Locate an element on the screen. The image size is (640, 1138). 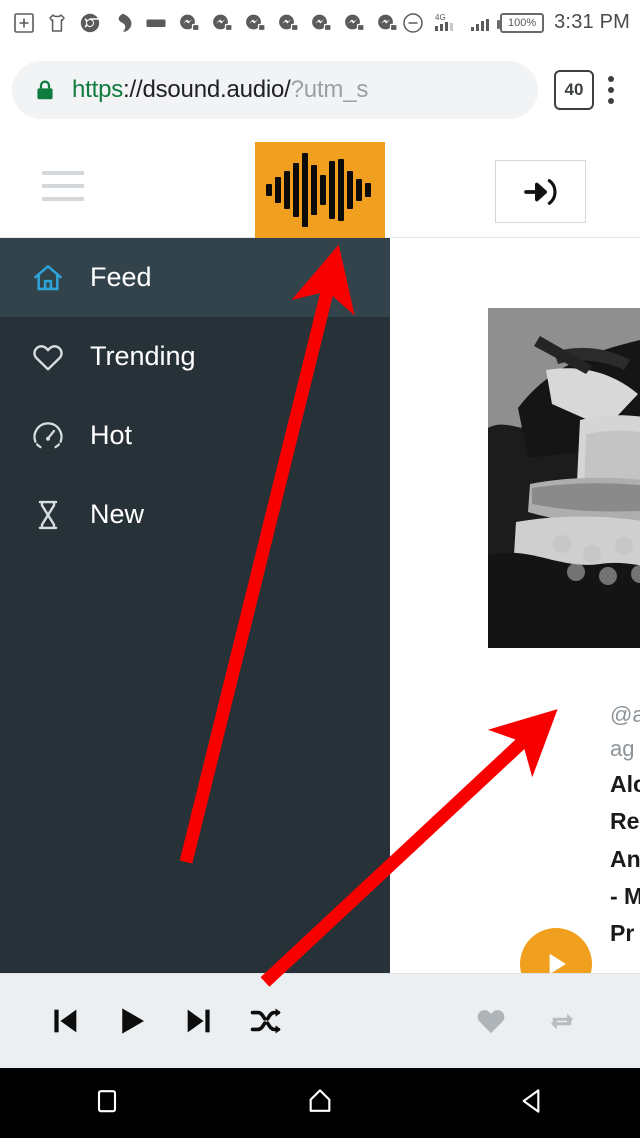
home-pentagon-icon is located at coordinates (320, 1103).